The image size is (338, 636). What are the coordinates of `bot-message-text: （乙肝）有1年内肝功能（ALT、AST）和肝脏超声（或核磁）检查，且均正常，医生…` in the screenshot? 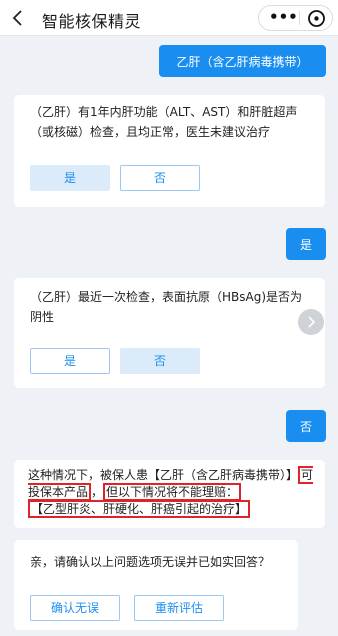 It's located at (164, 122).